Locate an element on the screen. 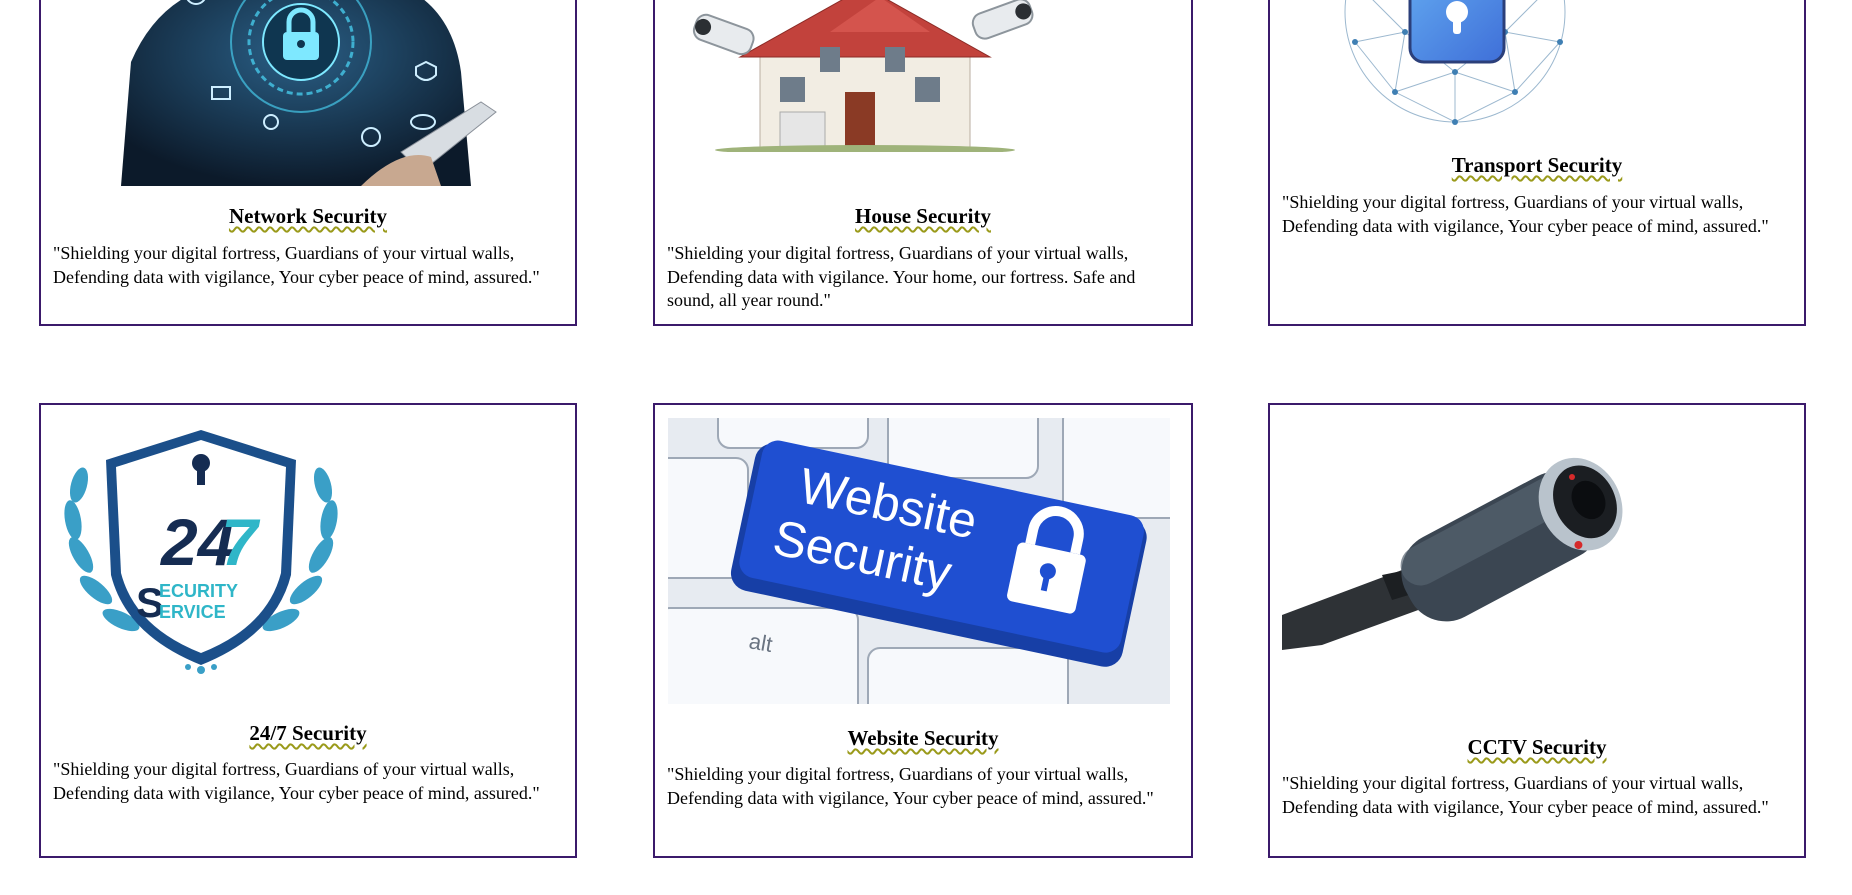 The width and height of the screenshot is (1852, 895). cctv-camera-icon is located at coordinates (1452, 553).